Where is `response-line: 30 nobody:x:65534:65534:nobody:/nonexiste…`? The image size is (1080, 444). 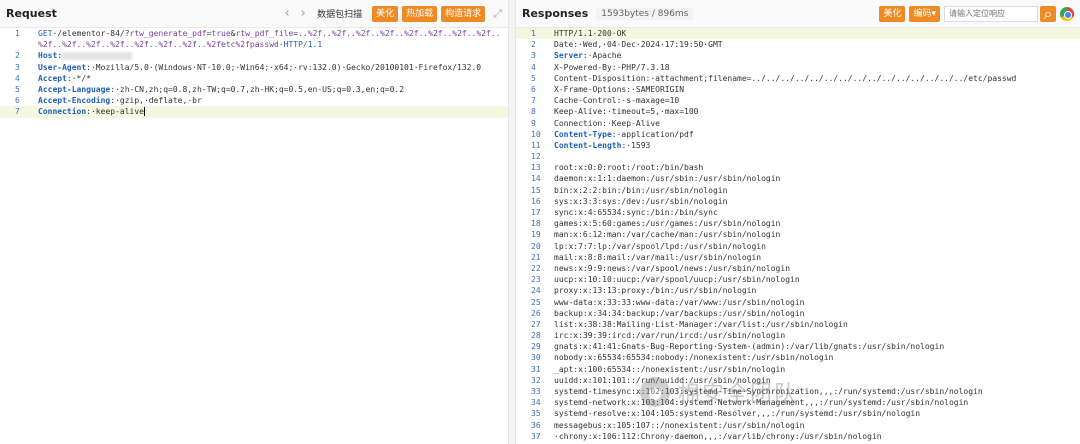 response-line: 30 nobody:x:65534:65534:nobody:/nonexiste… is located at coordinates (682, 358).